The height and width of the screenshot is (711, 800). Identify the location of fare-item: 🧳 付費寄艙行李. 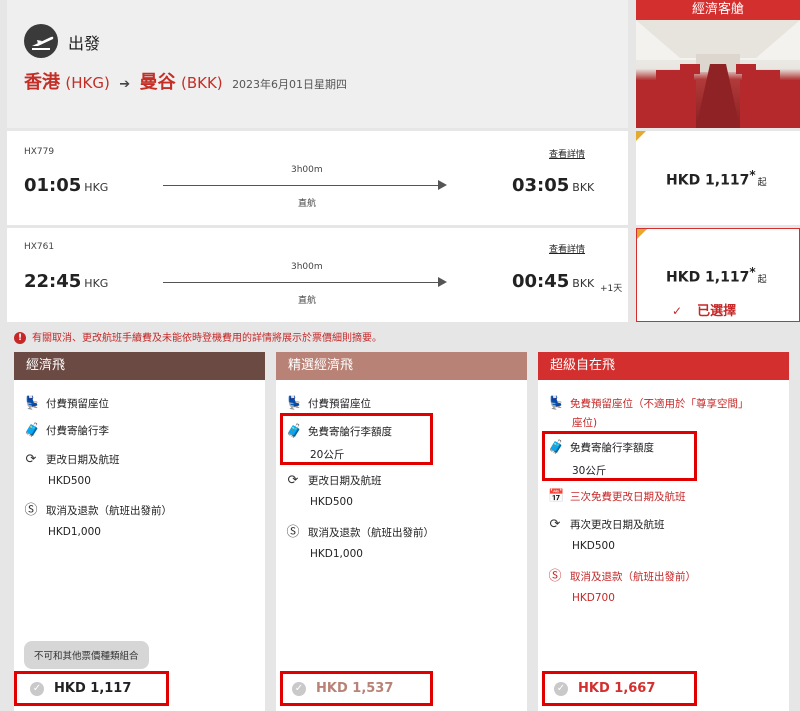
(66, 430).